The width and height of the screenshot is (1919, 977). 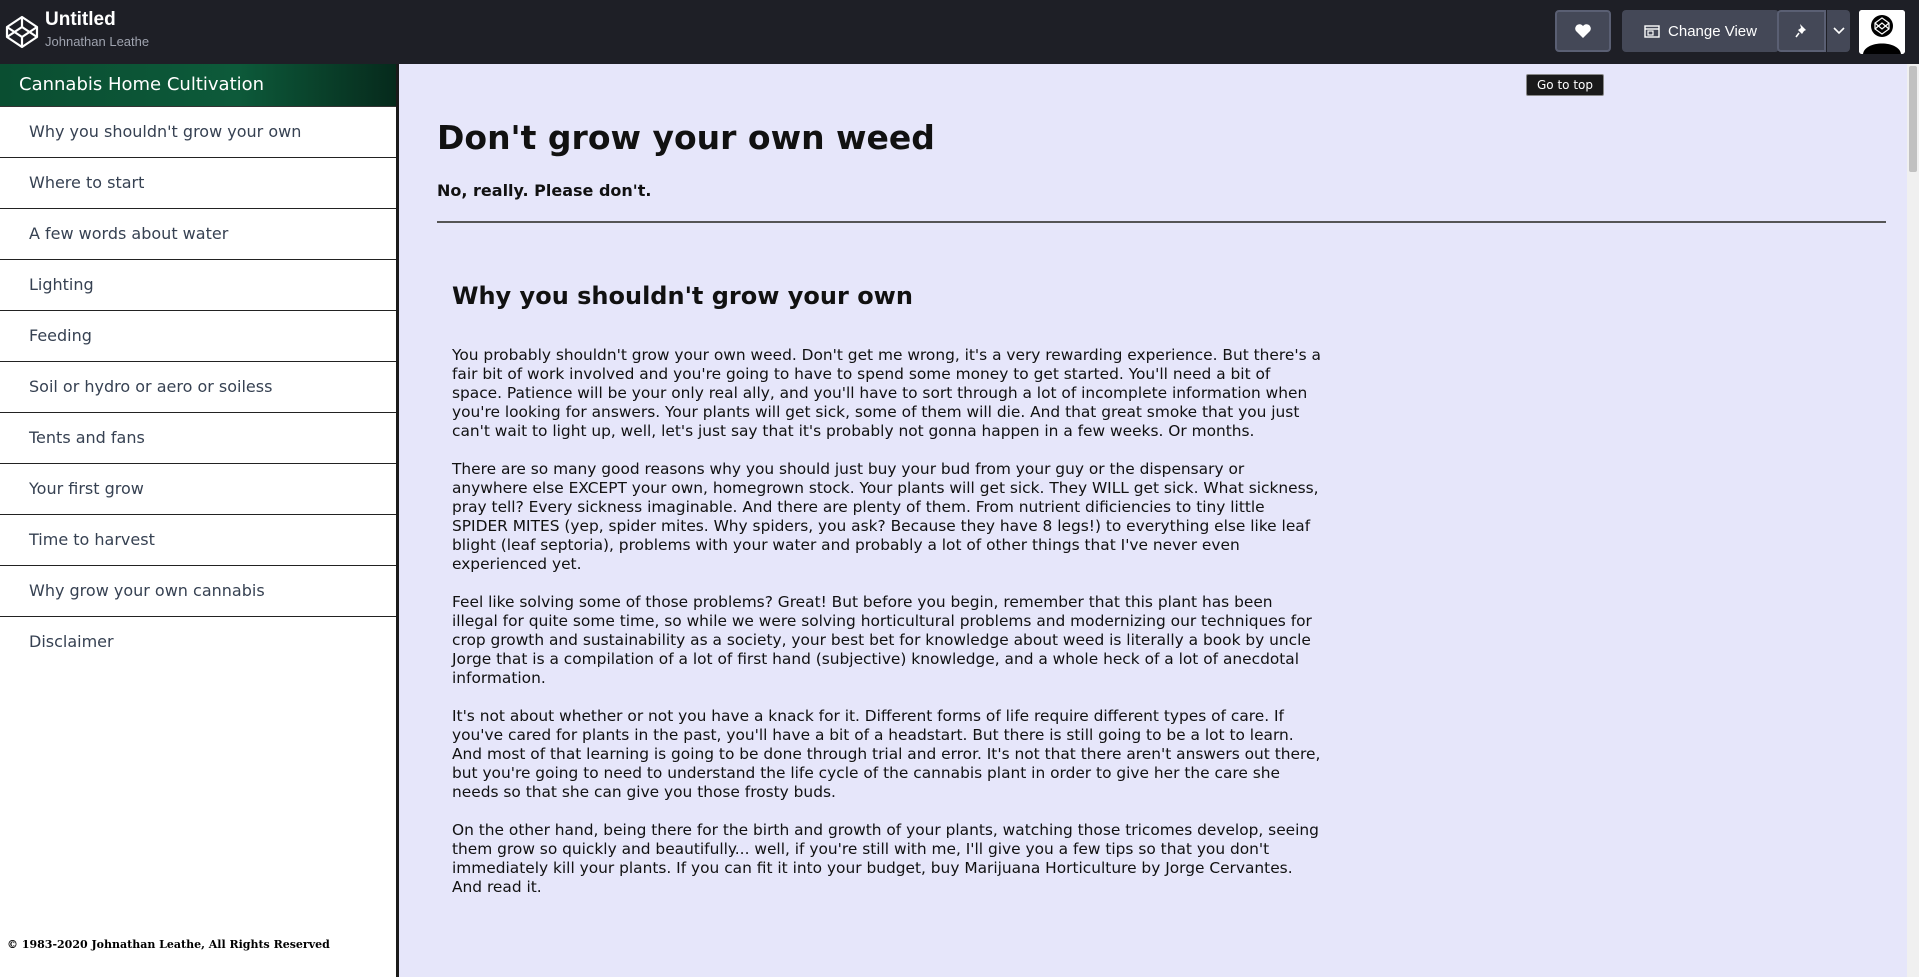 What do you see at coordinates (198, 438) in the screenshot?
I see `nav-item-tents-fans: Tents and fans` at bounding box center [198, 438].